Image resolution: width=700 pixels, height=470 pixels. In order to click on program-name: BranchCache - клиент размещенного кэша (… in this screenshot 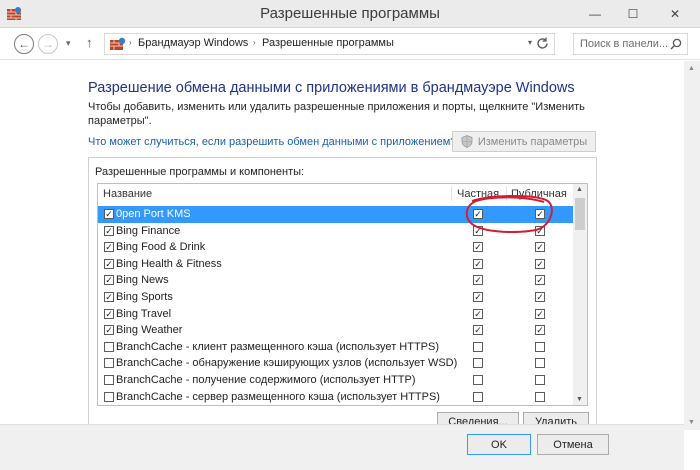, I will do `click(278, 346)`.